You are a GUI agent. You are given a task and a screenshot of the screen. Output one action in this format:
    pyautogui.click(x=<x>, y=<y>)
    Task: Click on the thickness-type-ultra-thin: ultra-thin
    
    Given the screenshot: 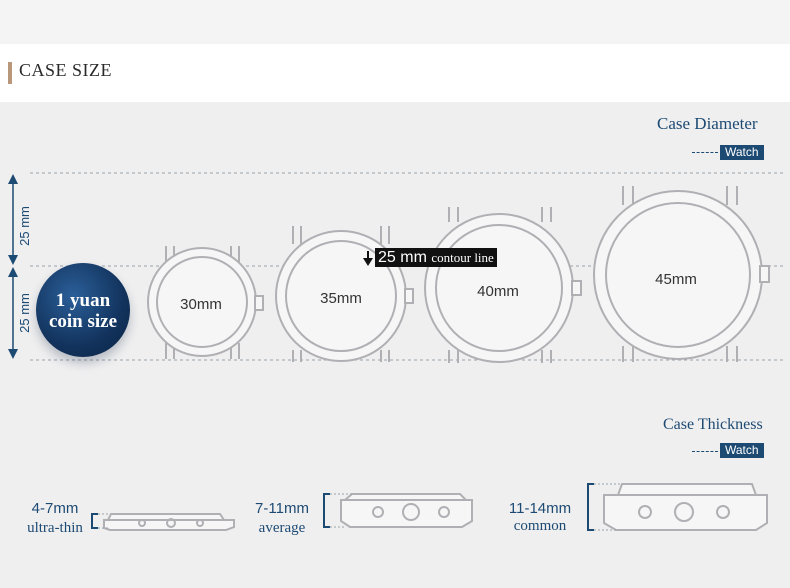 What is the action you would take?
    pyautogui.click(x=55, y=528)
    